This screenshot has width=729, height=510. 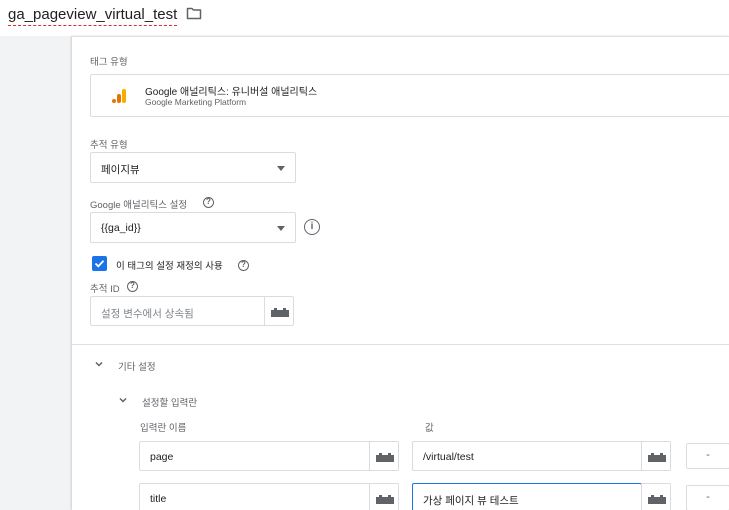 What do you see at coordinates (158, 499) in the screenshot?
I see `field-name-value: title` at bounding box center [158, 499].